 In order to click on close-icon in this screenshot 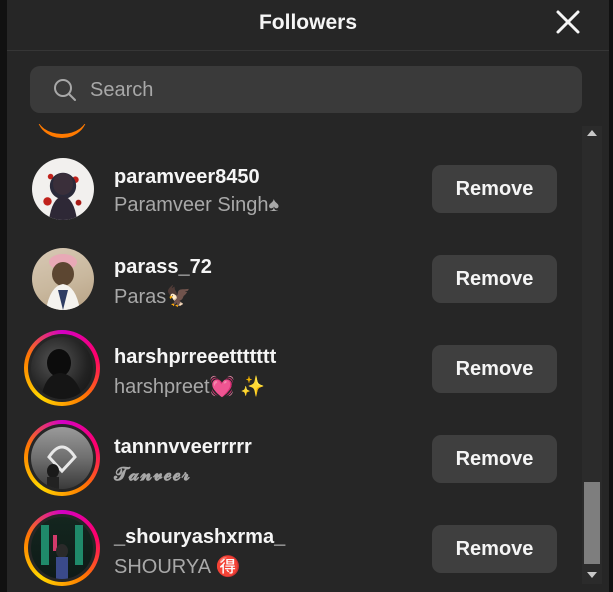, I will do `click(568, 22)`.